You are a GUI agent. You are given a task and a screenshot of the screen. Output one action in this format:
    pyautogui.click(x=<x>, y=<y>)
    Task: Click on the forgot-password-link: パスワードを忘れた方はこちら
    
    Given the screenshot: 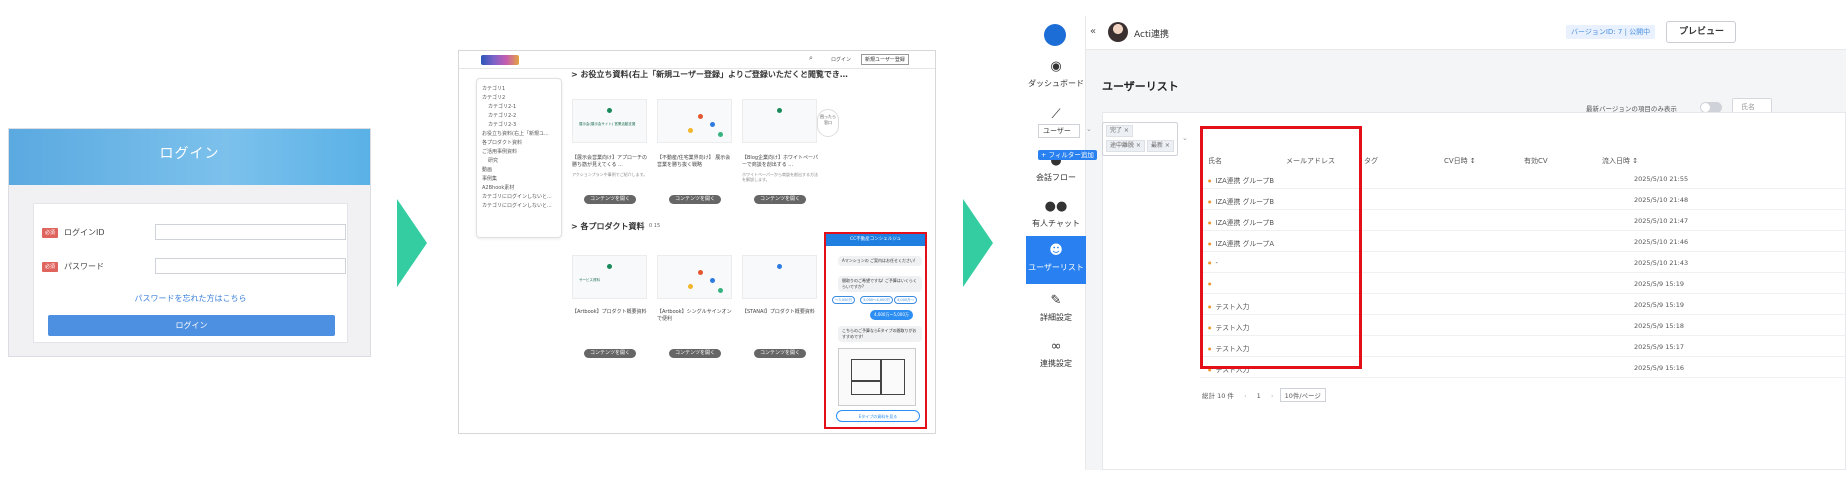 What is the action you would take?
    pyautogui.click(x=190, y=298)
    